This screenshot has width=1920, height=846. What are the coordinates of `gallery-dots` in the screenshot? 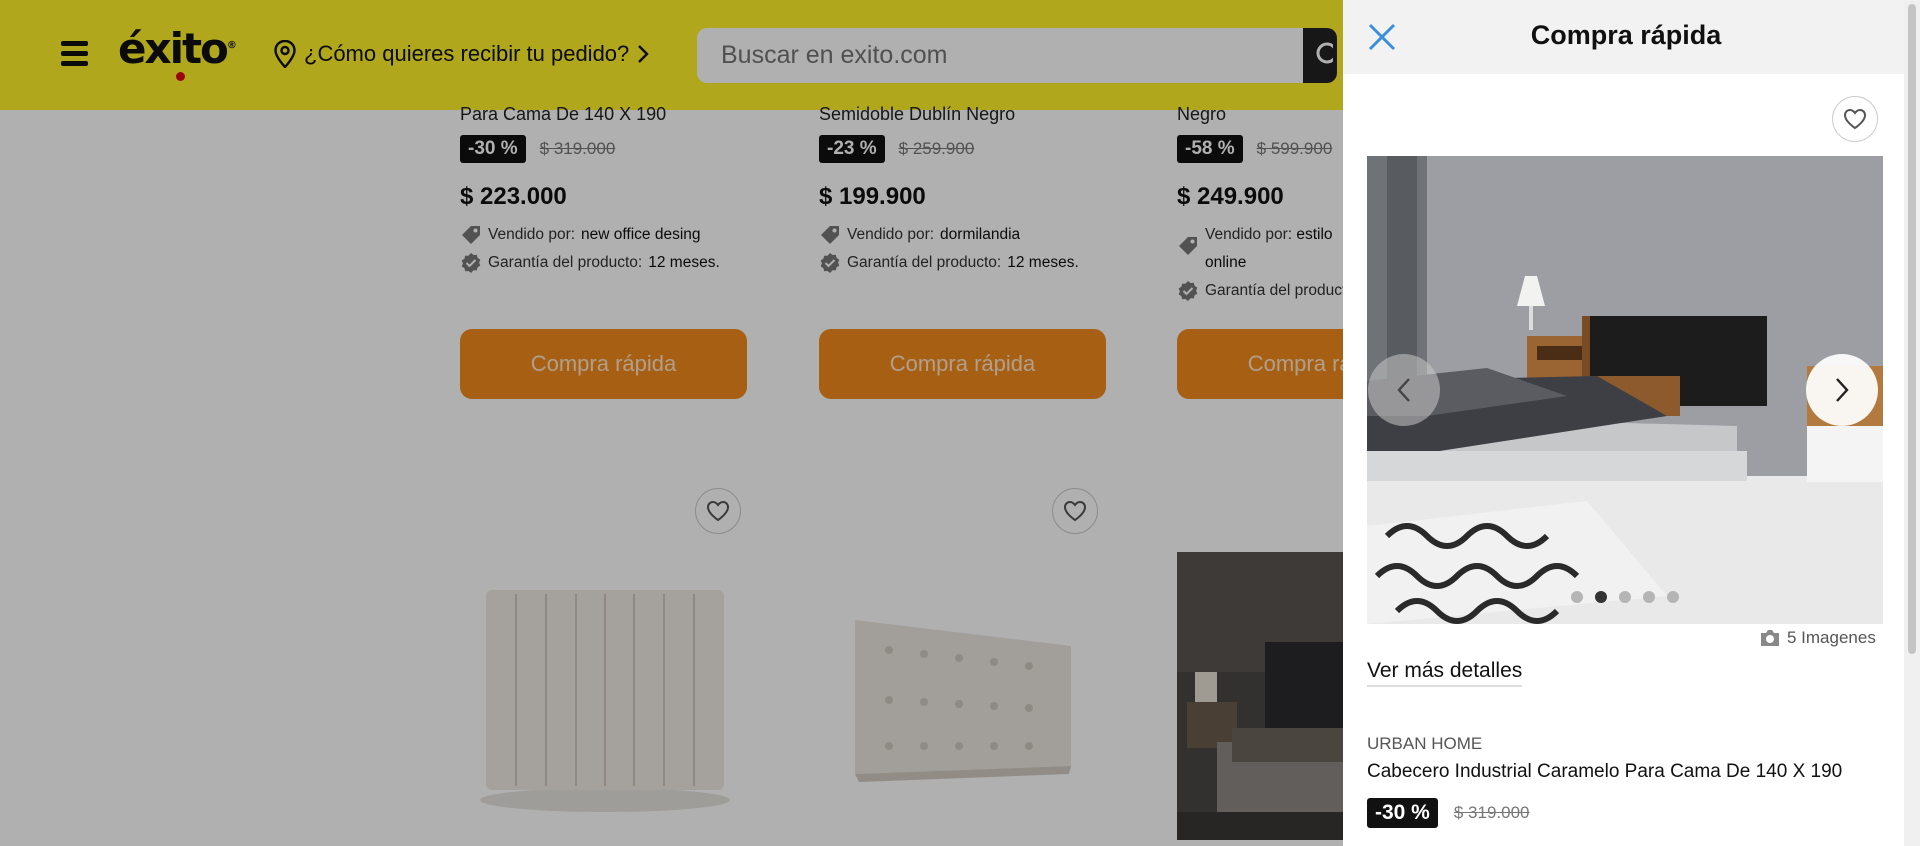 It's located at (1625, 597).